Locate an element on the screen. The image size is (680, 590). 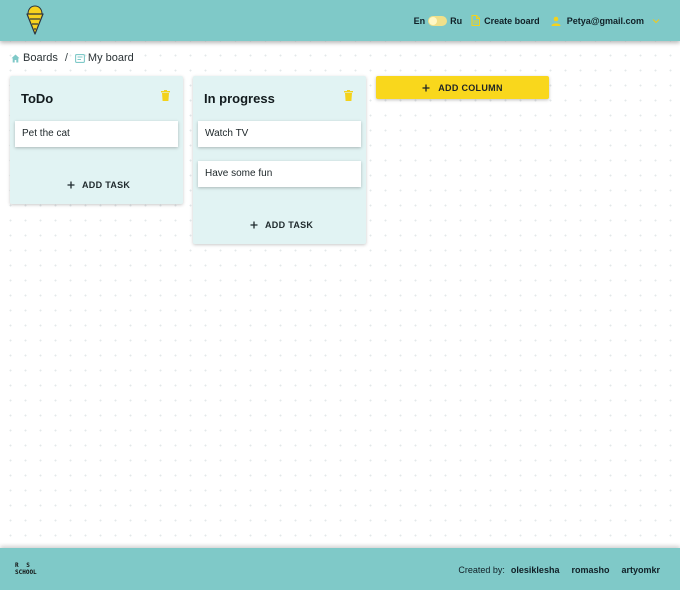
breadcrumb-boards-link: Boards is located at coordinates (34, 58).